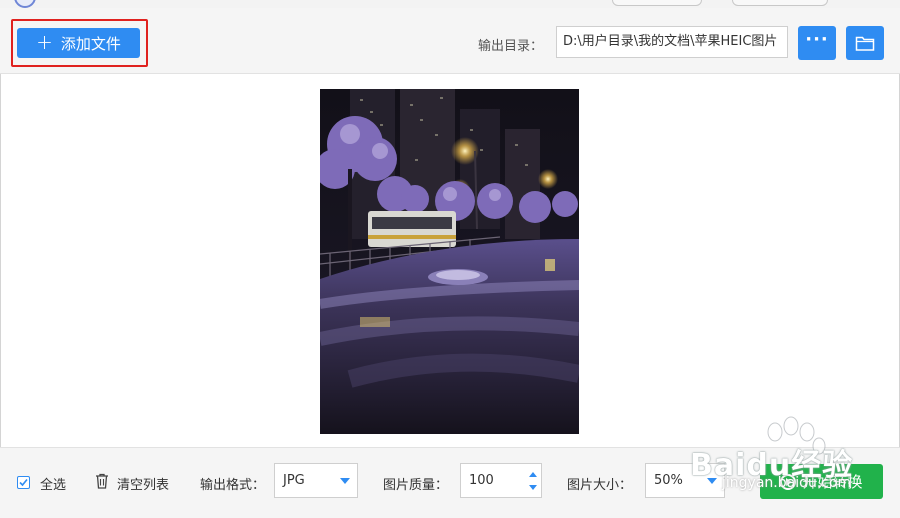 The height and width of the screenshot is (518, 900). What do you see at coordinates (511, 46) in the screenshot?
I see `output-dir-label: 输出目录：` at bounding box center [511, 46].